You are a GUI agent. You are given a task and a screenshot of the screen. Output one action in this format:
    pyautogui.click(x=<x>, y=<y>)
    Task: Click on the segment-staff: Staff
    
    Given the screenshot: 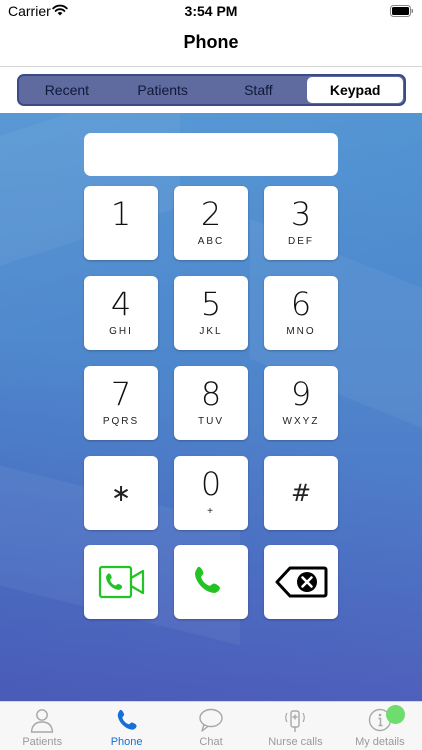 What is the action you would take?
    pyautogui.click(x=259, y=90)
    